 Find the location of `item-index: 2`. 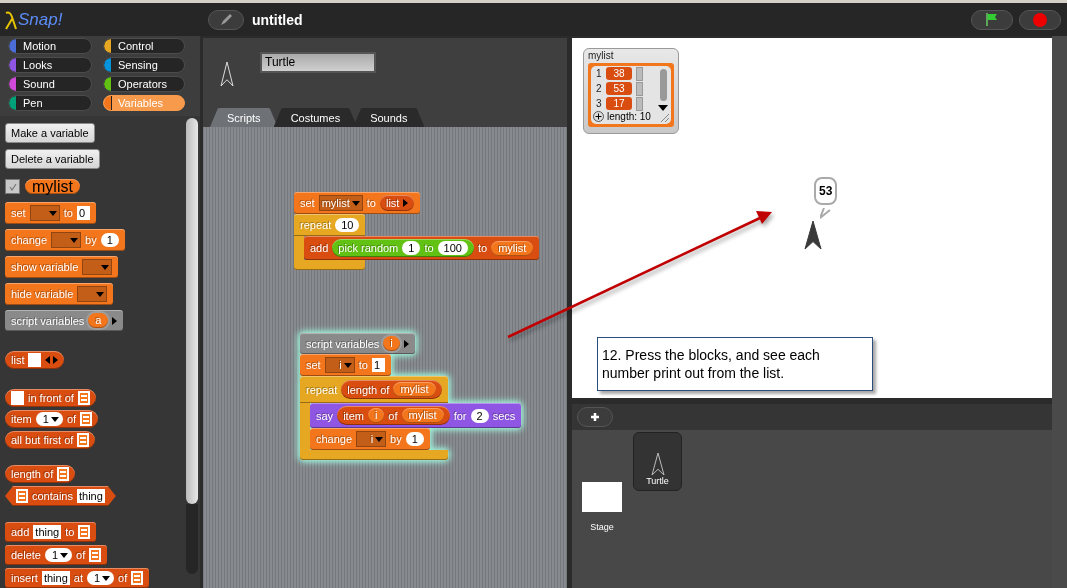

item-index: 2 is located at coordinates (599, 88).